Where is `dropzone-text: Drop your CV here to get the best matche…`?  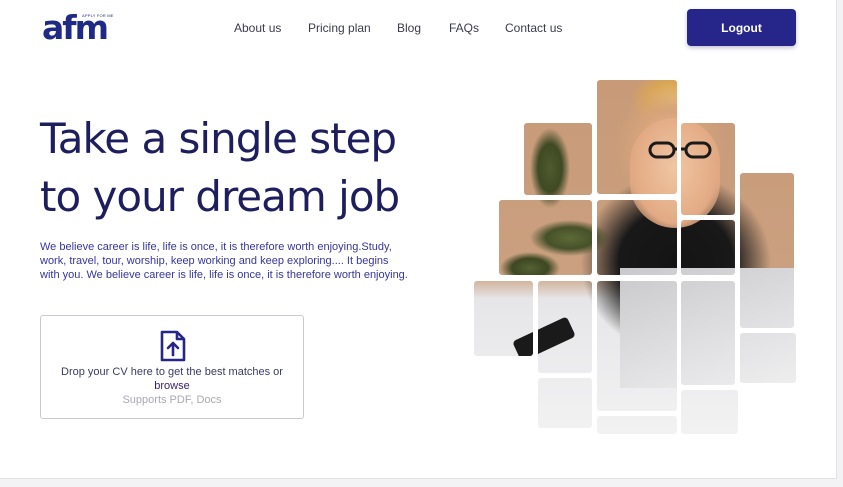 dropzone-text: Drop your CV here to get the best matche… is located at coordinates (172, 372).